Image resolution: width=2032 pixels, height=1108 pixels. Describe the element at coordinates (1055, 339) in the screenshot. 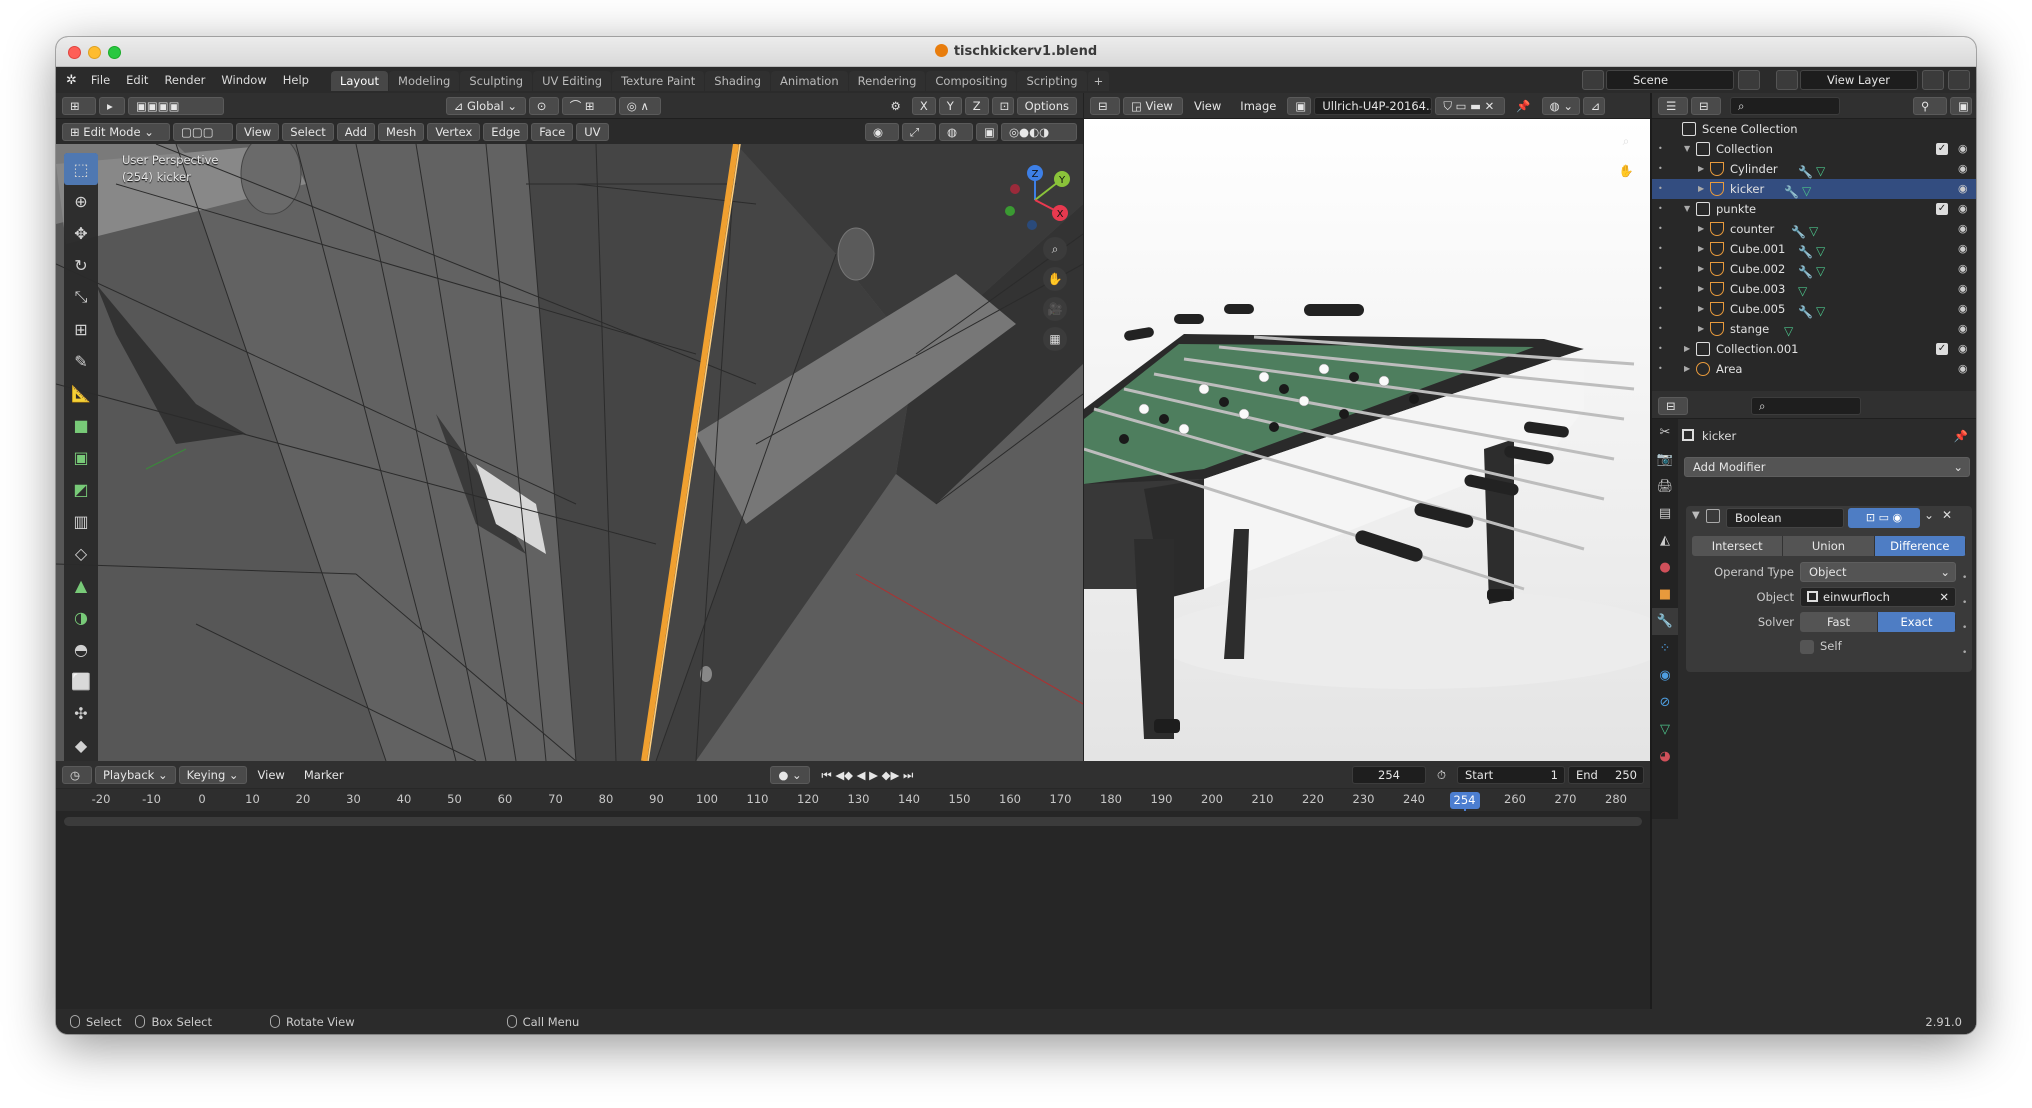

I see `ortho-grid-icon: ▦` at that location.